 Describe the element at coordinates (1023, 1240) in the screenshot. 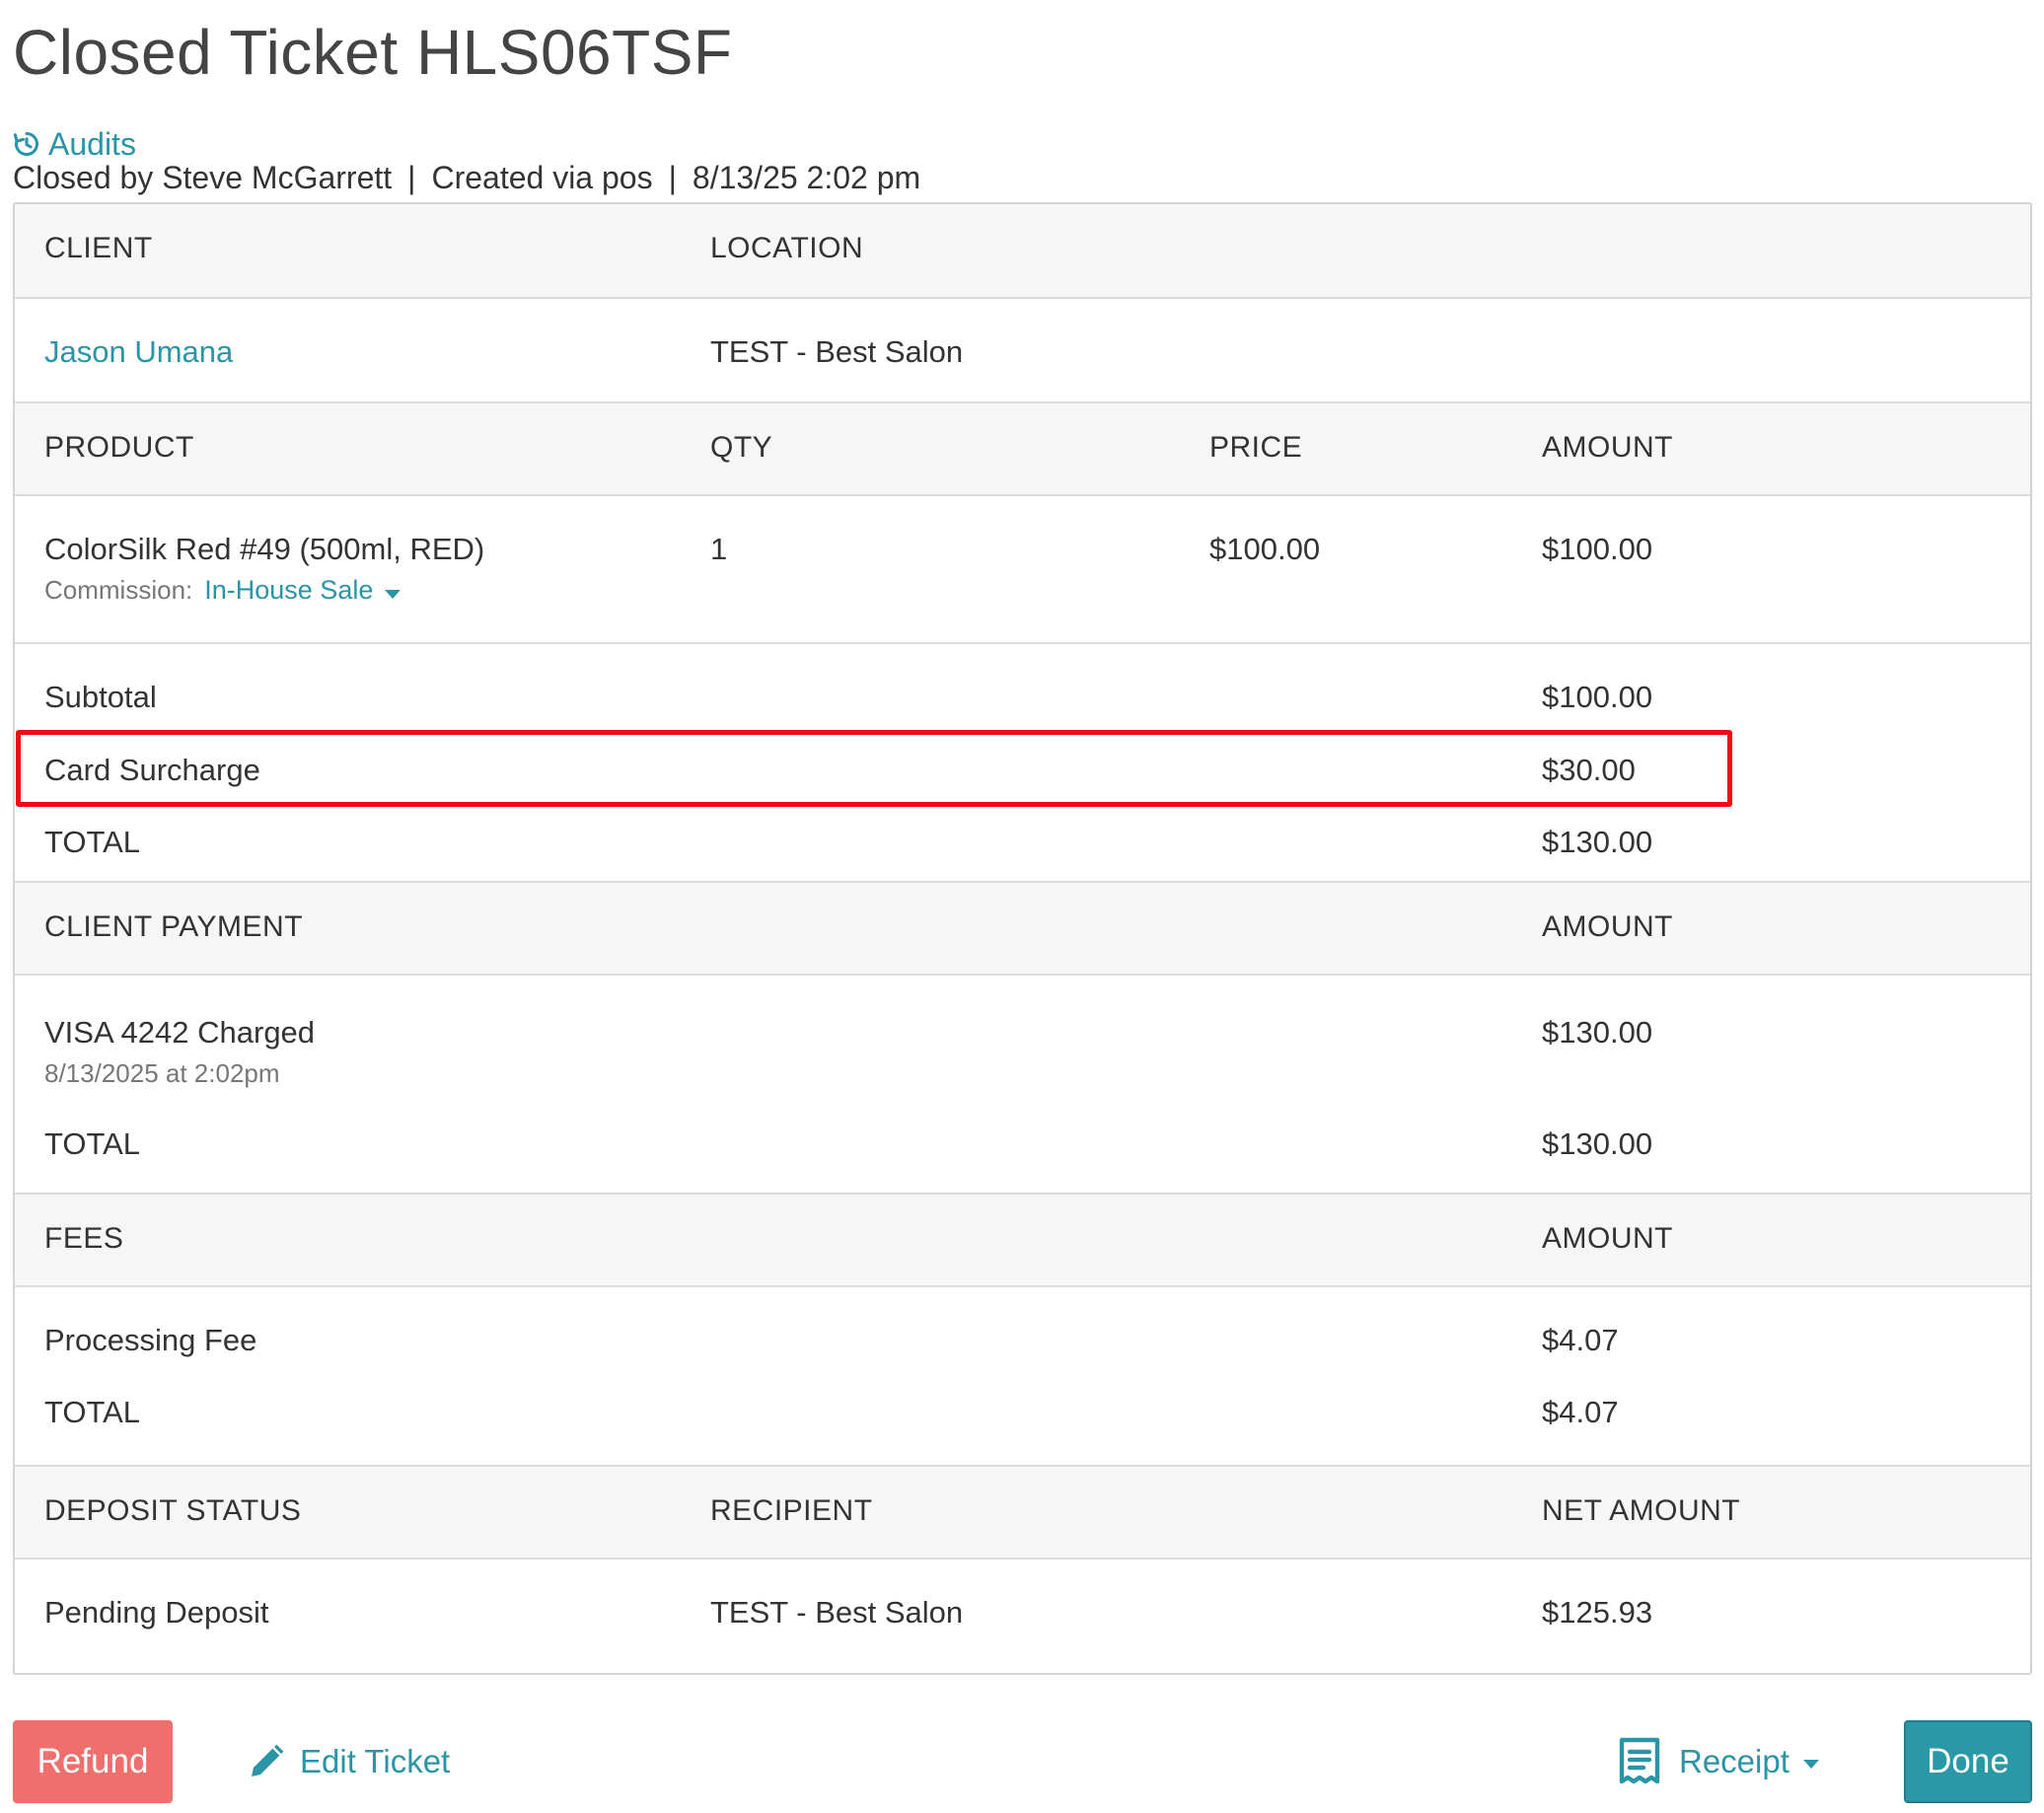

I see `fees-header-row: FEES AMOUNT` at that location.